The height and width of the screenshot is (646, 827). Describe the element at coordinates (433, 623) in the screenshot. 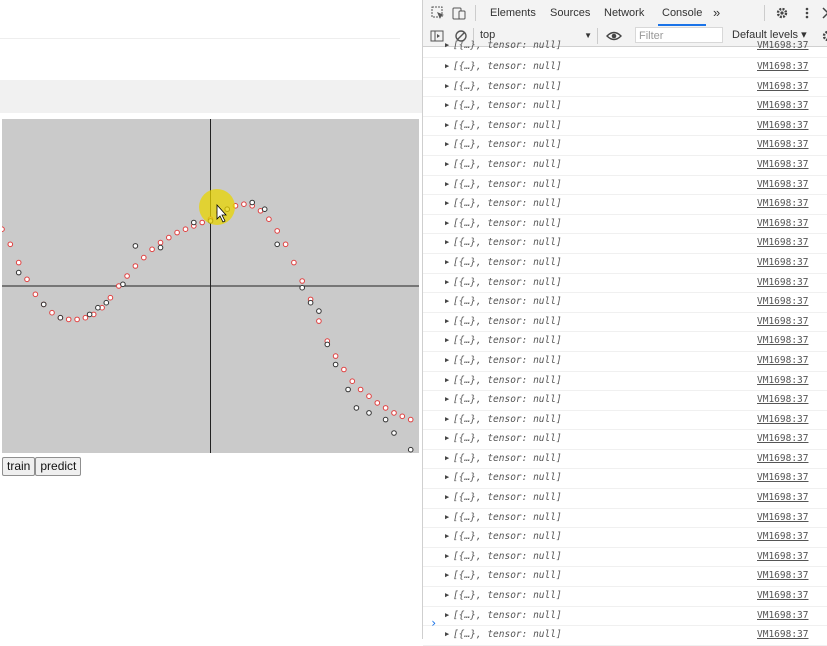

I see `console-prompt: ›` at that location.